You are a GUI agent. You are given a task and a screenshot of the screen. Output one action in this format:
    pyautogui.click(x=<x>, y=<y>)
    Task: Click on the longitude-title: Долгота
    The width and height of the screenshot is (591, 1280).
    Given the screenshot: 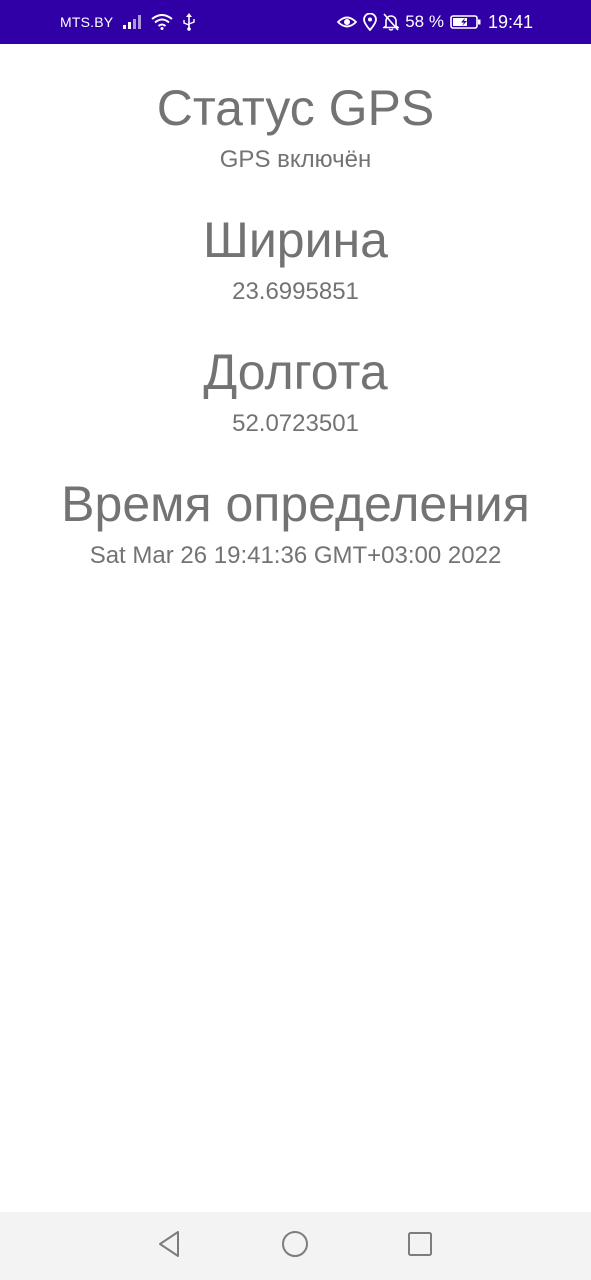 What is the action you would take?
    pyautogui.click(x=295, y=372)
    